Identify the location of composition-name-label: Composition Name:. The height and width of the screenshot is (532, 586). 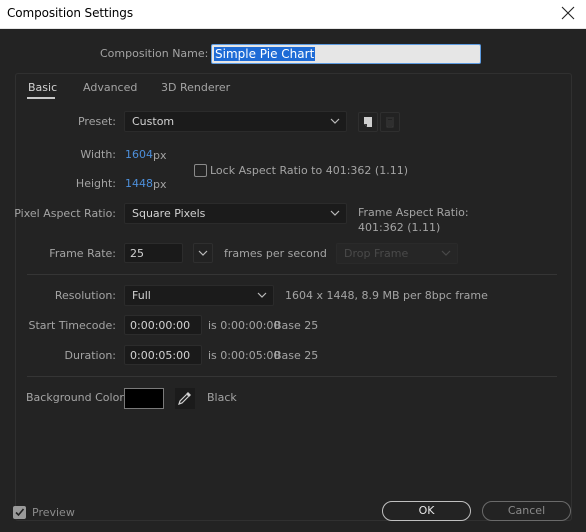
(154, 53).